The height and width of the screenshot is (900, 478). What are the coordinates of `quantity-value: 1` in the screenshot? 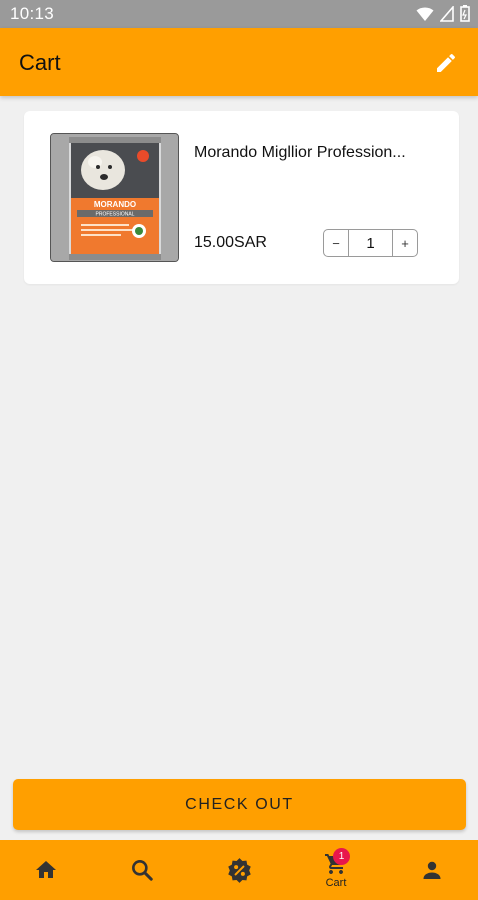 It's located at (370, 243).